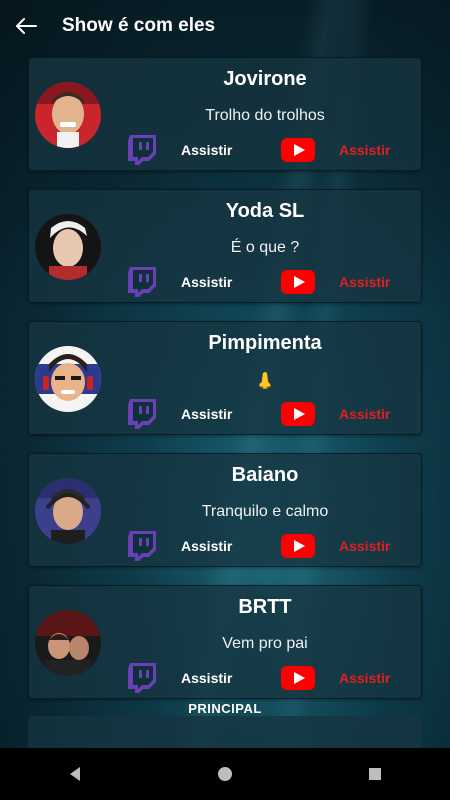 Image resolution: width=450 pixels, height=800 pixels. I want to click on nav-home-button, so click(225, 774).